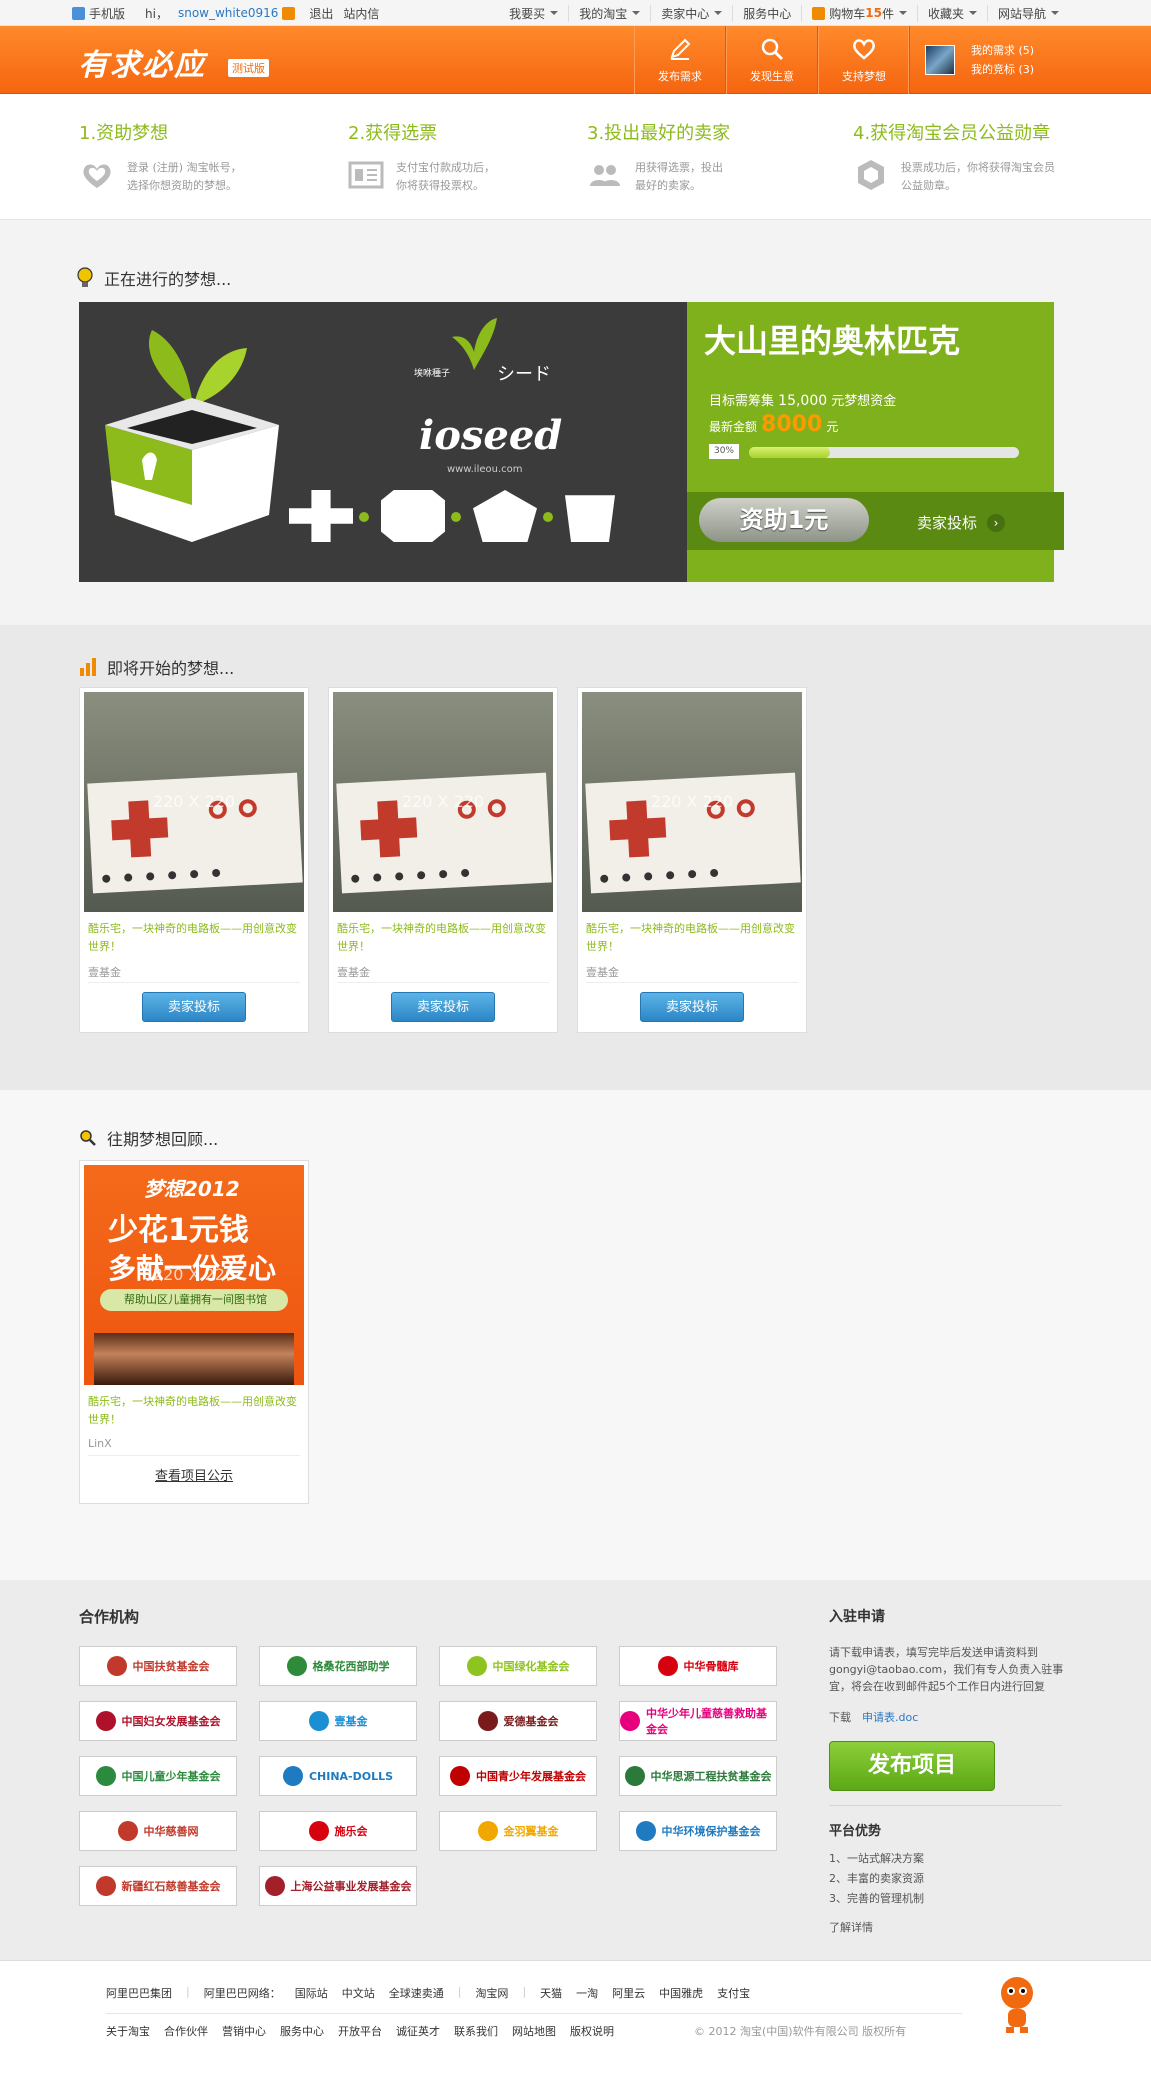  Describe the element at coordinates (1028, 13) in the screenshot. I see `menu-site-nav: 网站导航` at that location.